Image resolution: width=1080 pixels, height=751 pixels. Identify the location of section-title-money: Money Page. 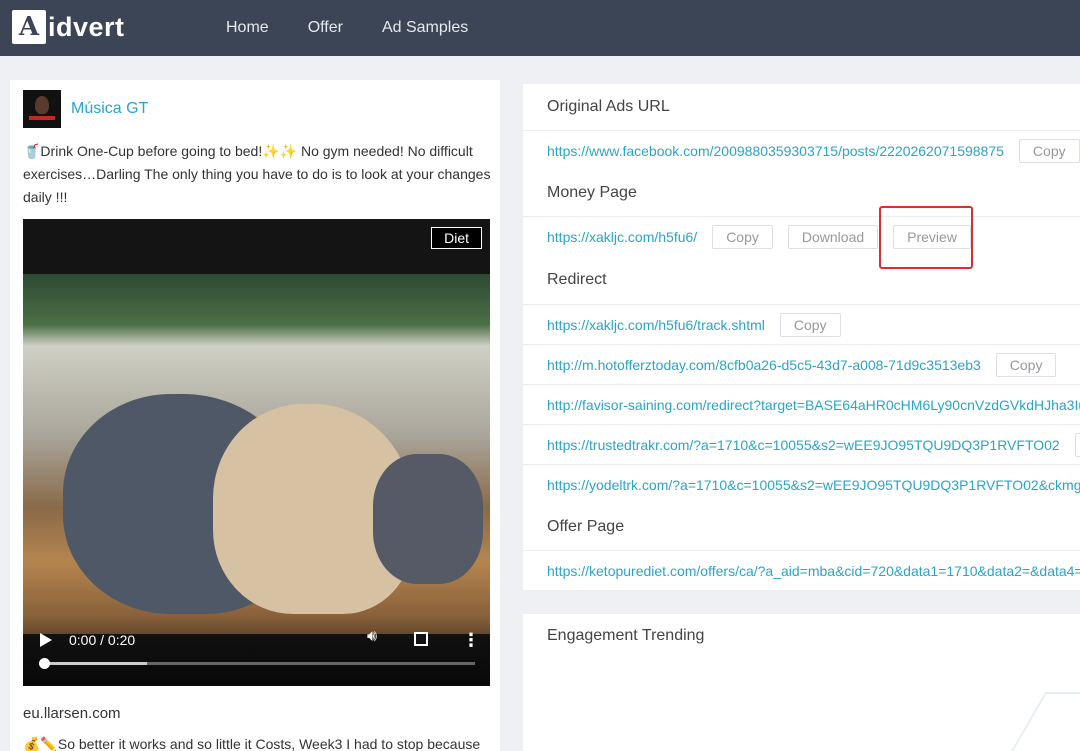
(592, 192).